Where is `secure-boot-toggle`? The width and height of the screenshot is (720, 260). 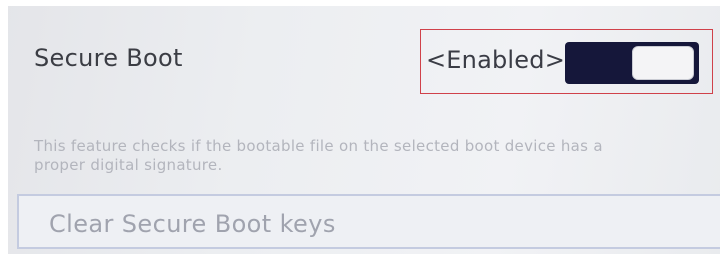 secure-boot-toggle is located at coordinates (632, 63).